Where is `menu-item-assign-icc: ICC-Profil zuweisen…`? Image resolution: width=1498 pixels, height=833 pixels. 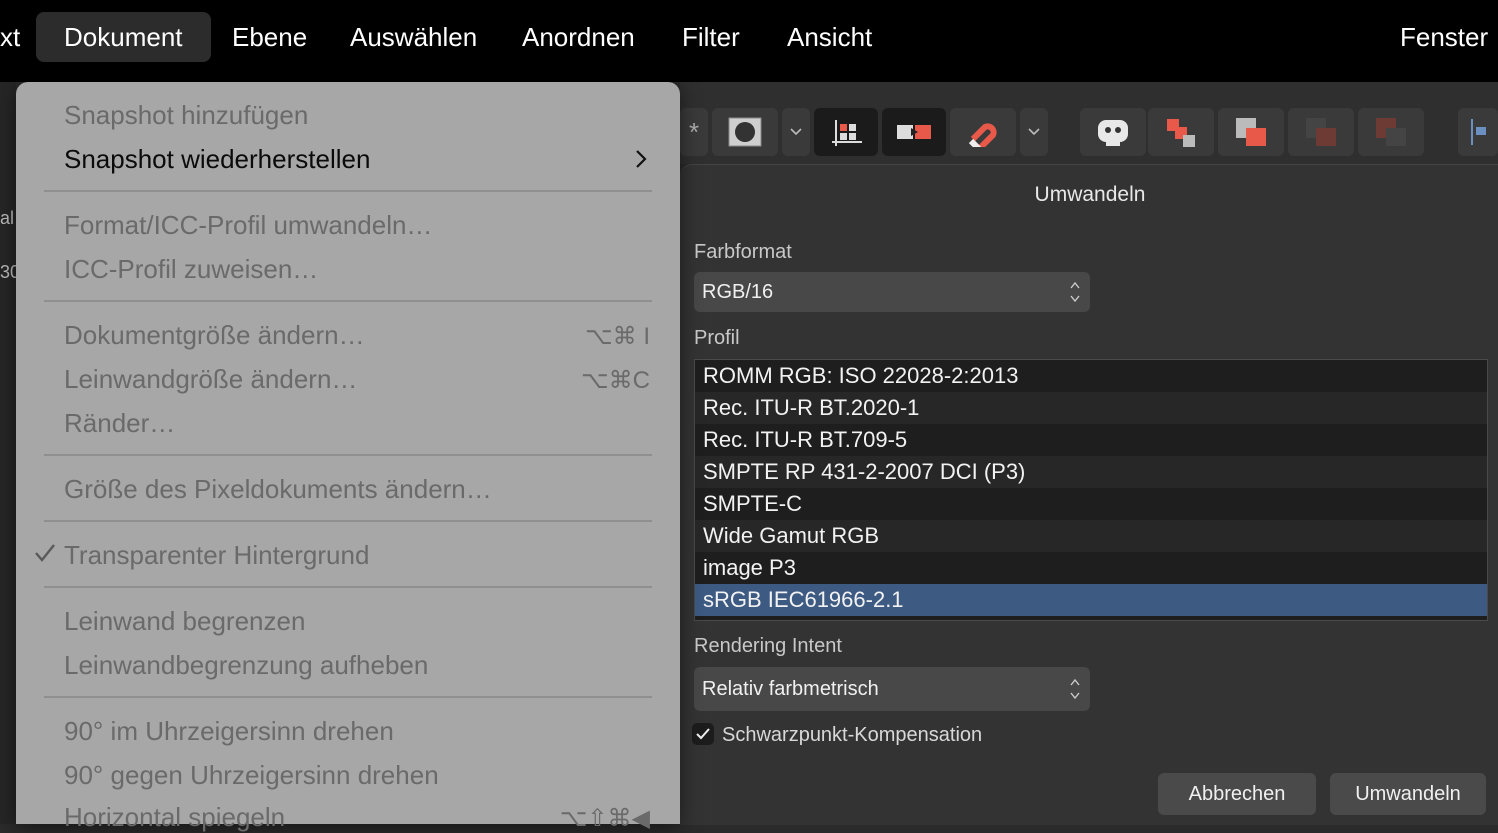 menu-item-assign-icc: ICC-Profil zuweisen… is located at coordinates (191, 269).